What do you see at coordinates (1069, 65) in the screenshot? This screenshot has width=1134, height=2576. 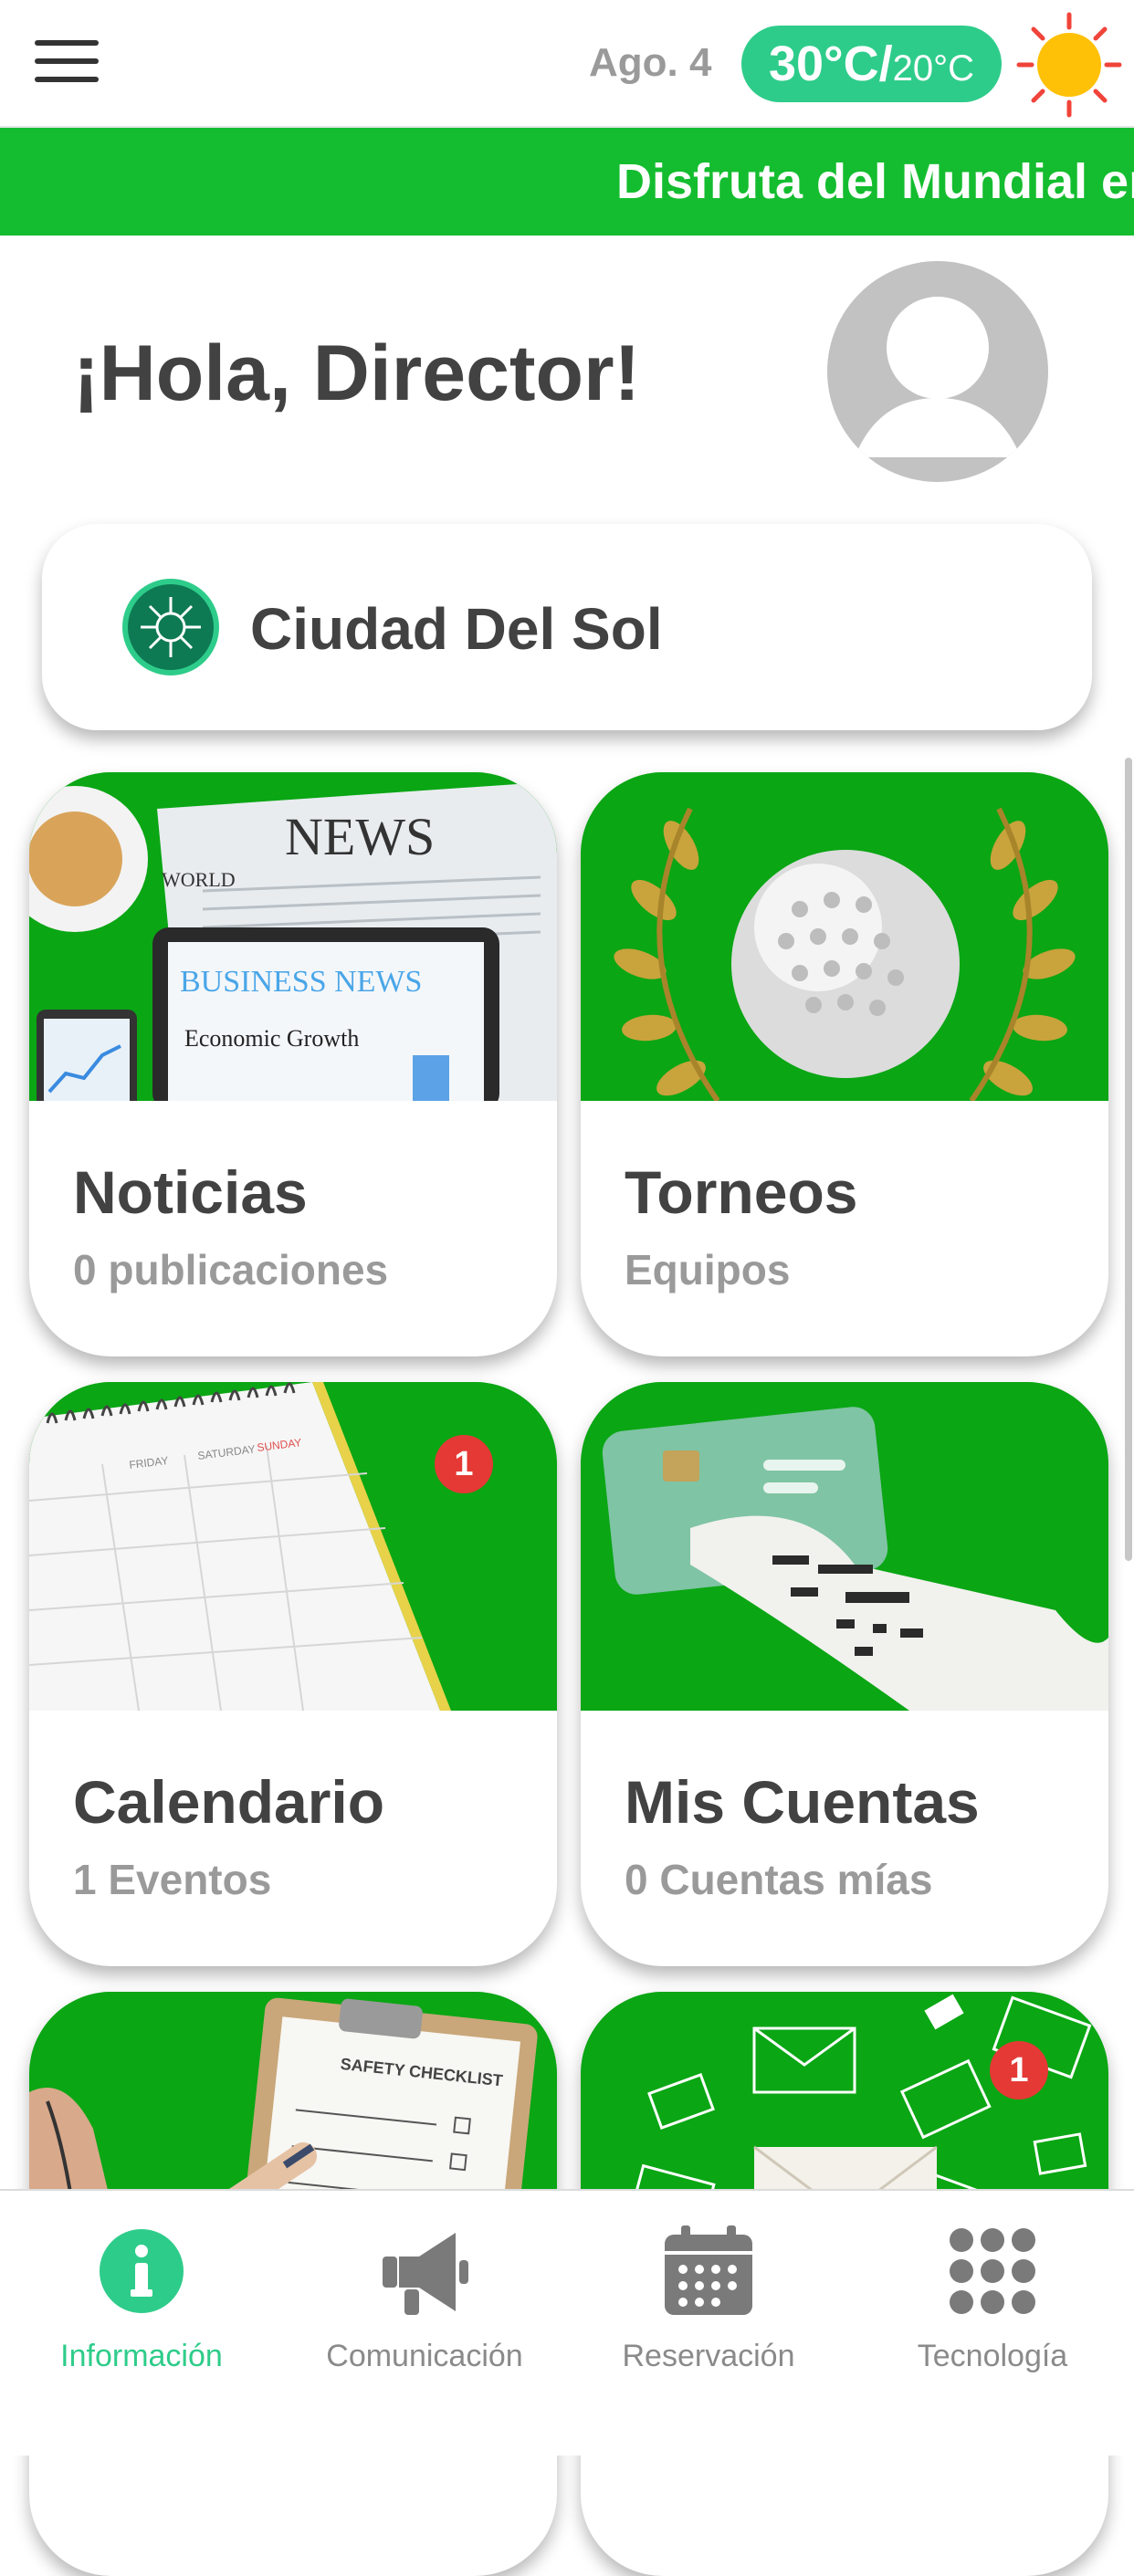 I see `sun-icon` at bounding box center [1069, 65].